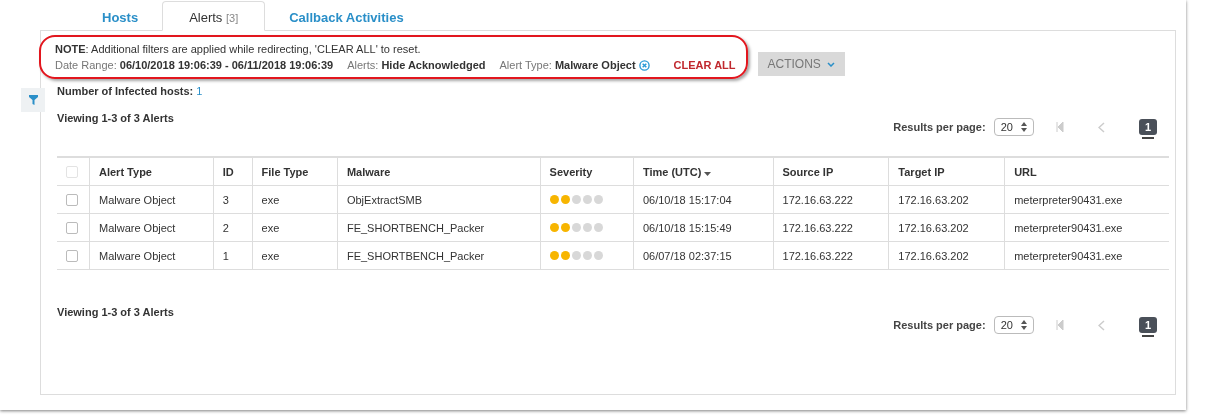 The width and height of the screenshot is (1205, 416). I want to click on column-header: URL, so click(1025, 171).